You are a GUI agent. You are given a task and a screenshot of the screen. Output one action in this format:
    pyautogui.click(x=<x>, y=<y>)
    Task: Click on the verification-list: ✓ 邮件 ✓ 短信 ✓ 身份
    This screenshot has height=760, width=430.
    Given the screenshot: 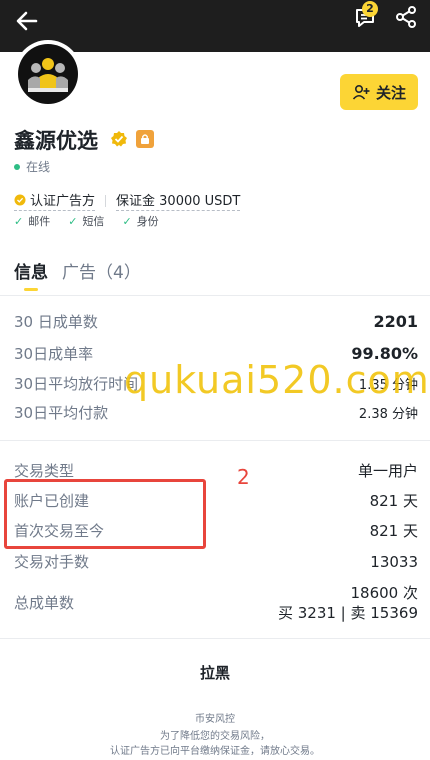 What is the action you would take?
    pyautogui.click(x=86, y=221)
    